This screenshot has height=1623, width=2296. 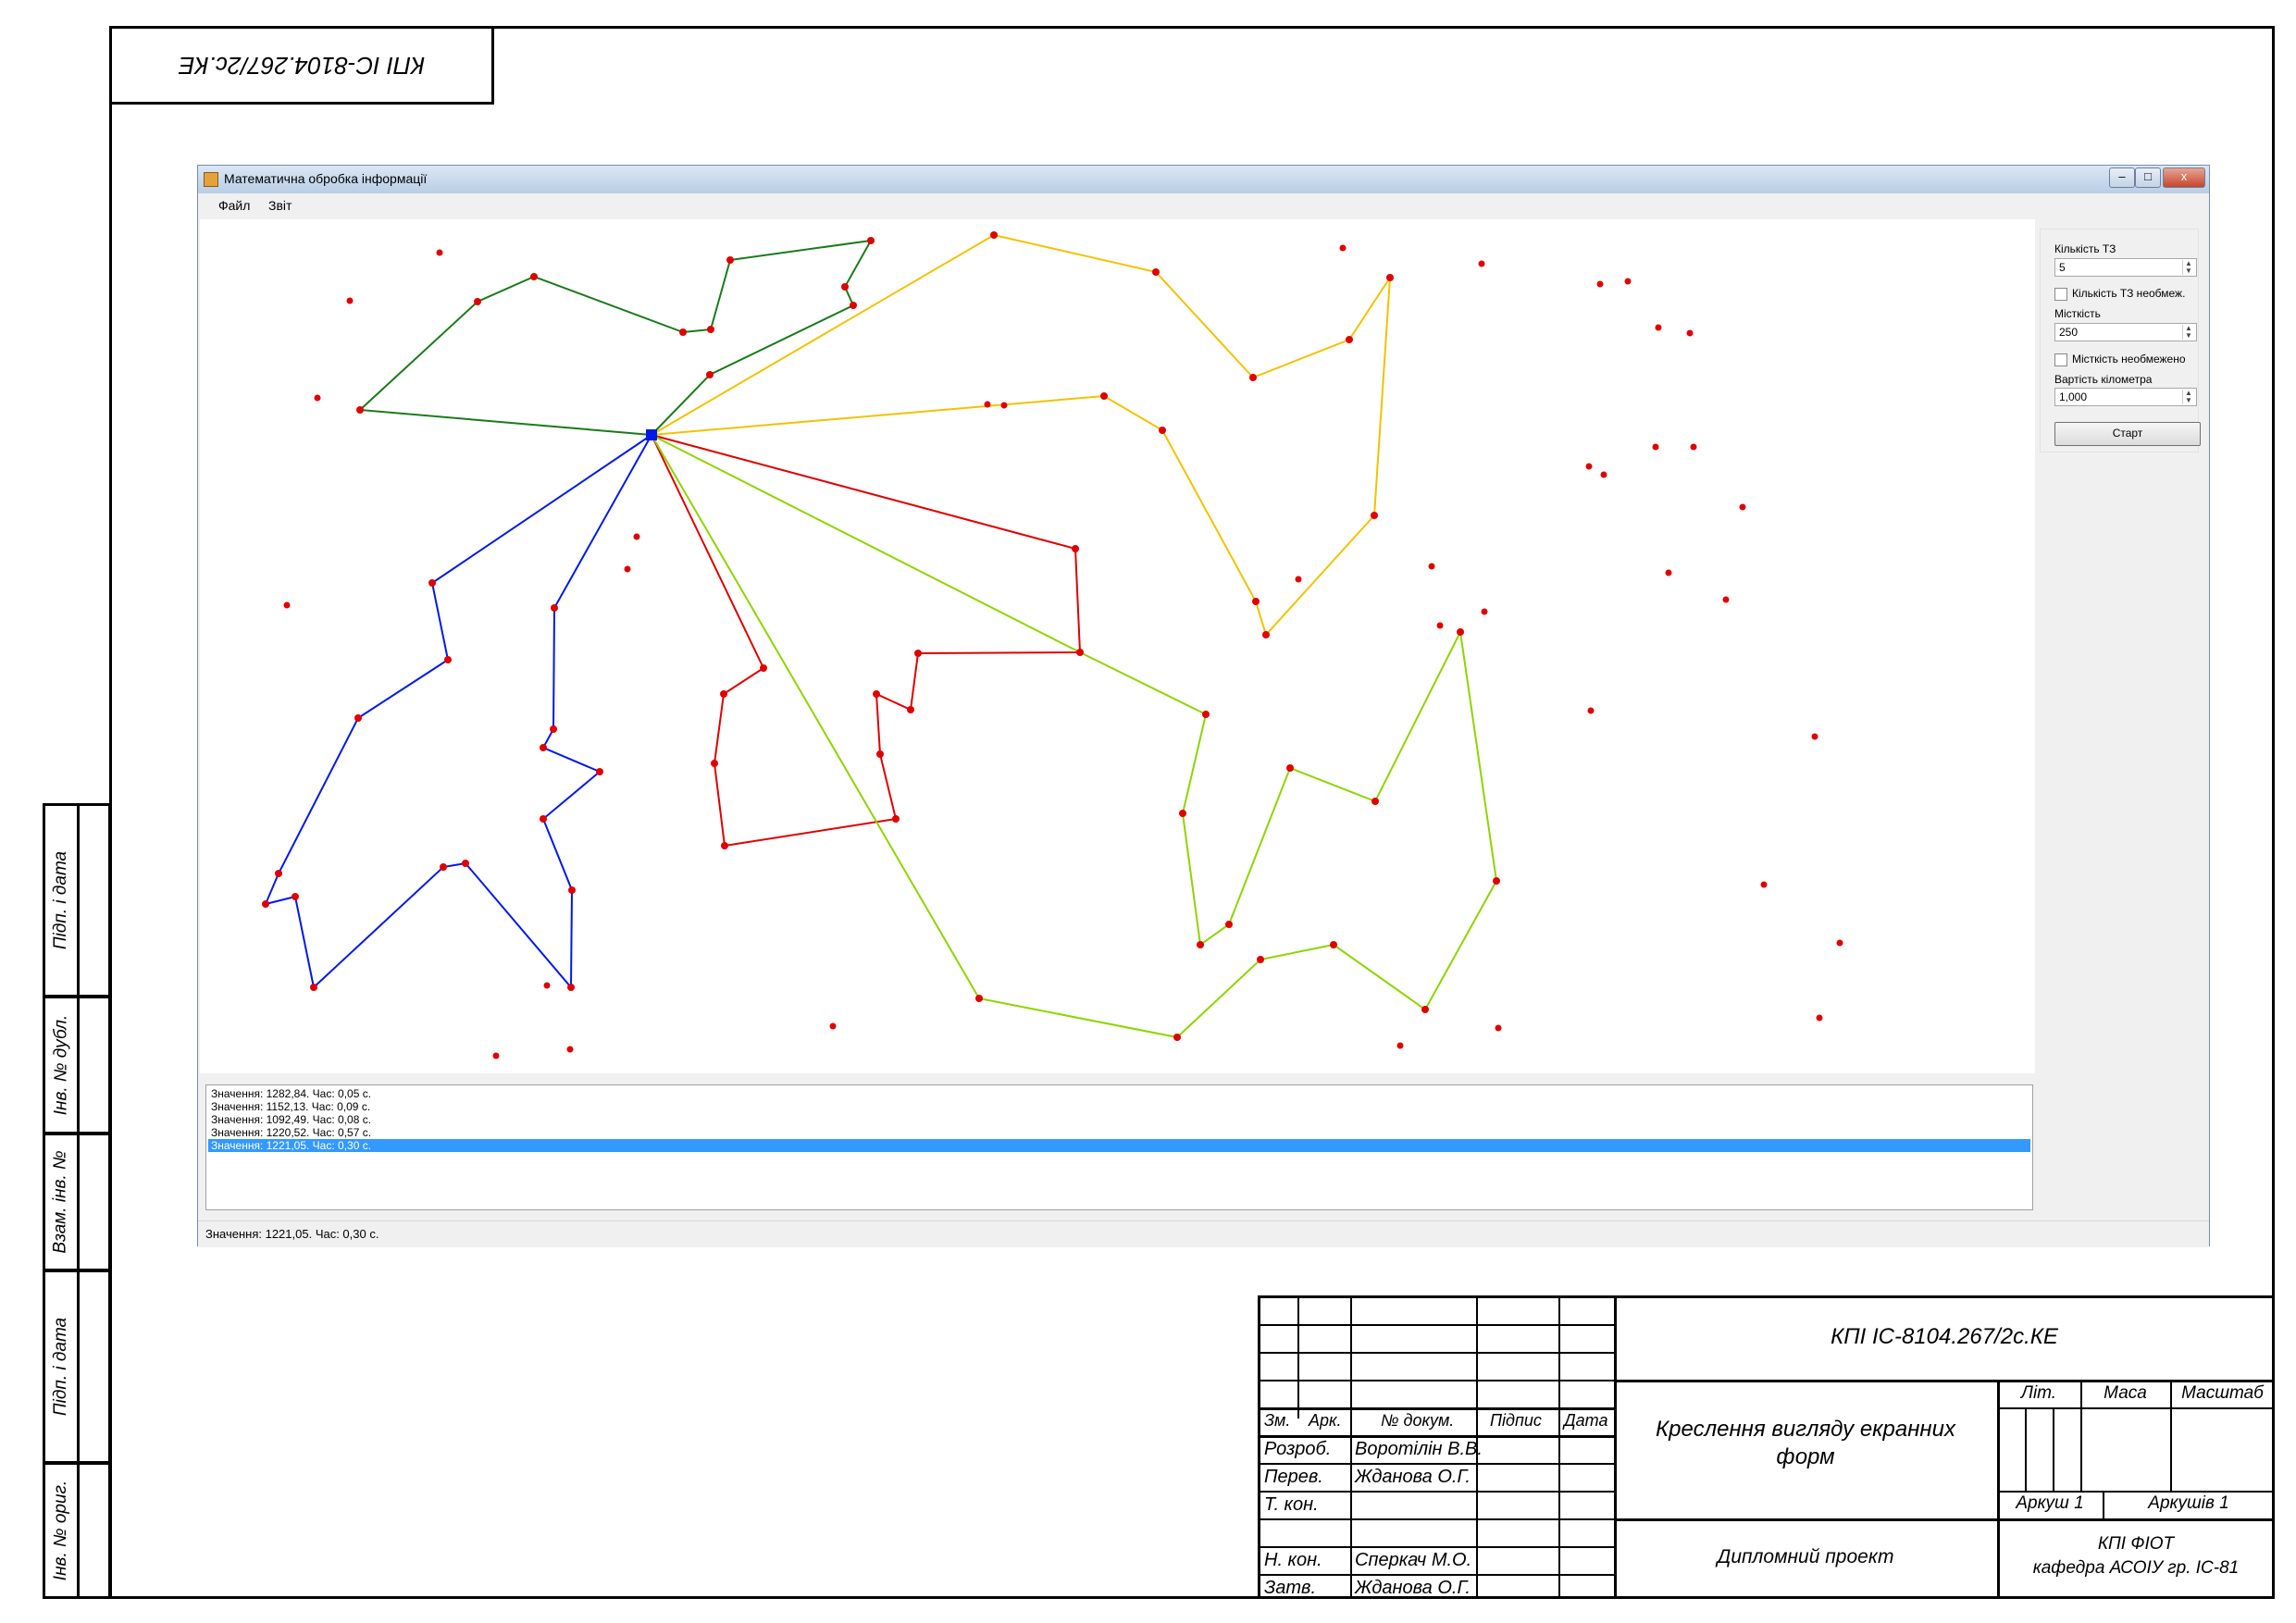 What do you see at coordinates (2125, 332) in the screenshot?
I see `capacity-input: 250 ▲ ▼` at bounding box center [2125, 332].